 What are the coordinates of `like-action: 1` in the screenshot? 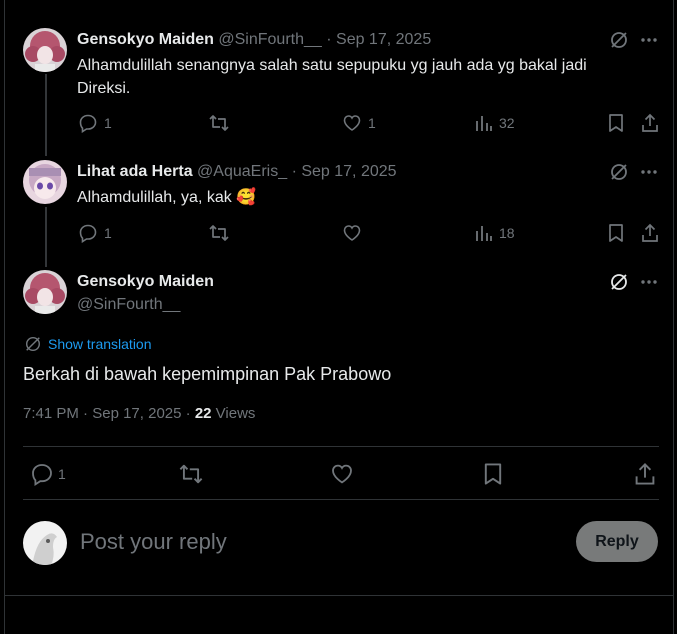 It's located at (359, 123).